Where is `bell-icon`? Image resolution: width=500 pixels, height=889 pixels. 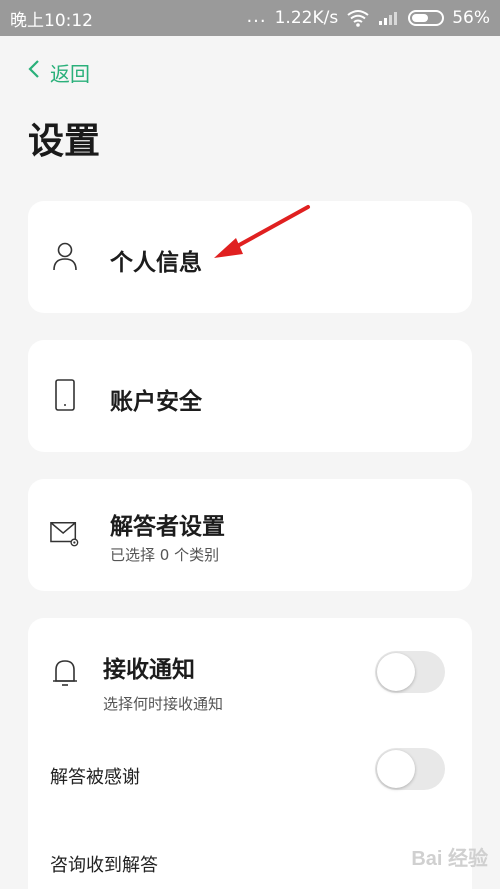
bell-icon is located at coordinates (65, 673).